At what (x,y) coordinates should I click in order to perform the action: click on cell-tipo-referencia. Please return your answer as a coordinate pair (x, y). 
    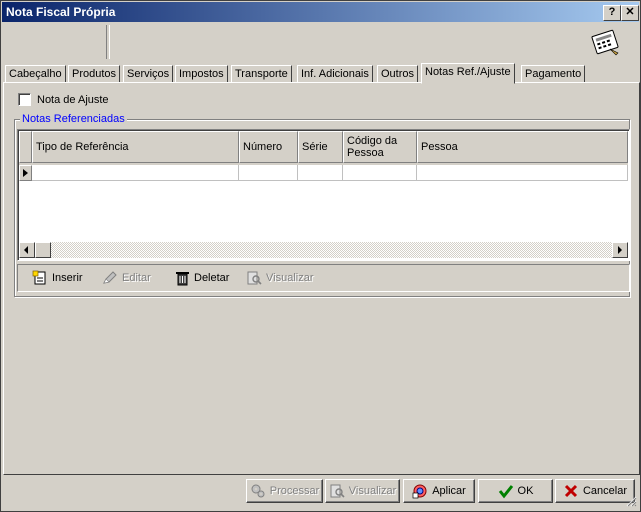
    Looking at the image, I should click on (135, 173).